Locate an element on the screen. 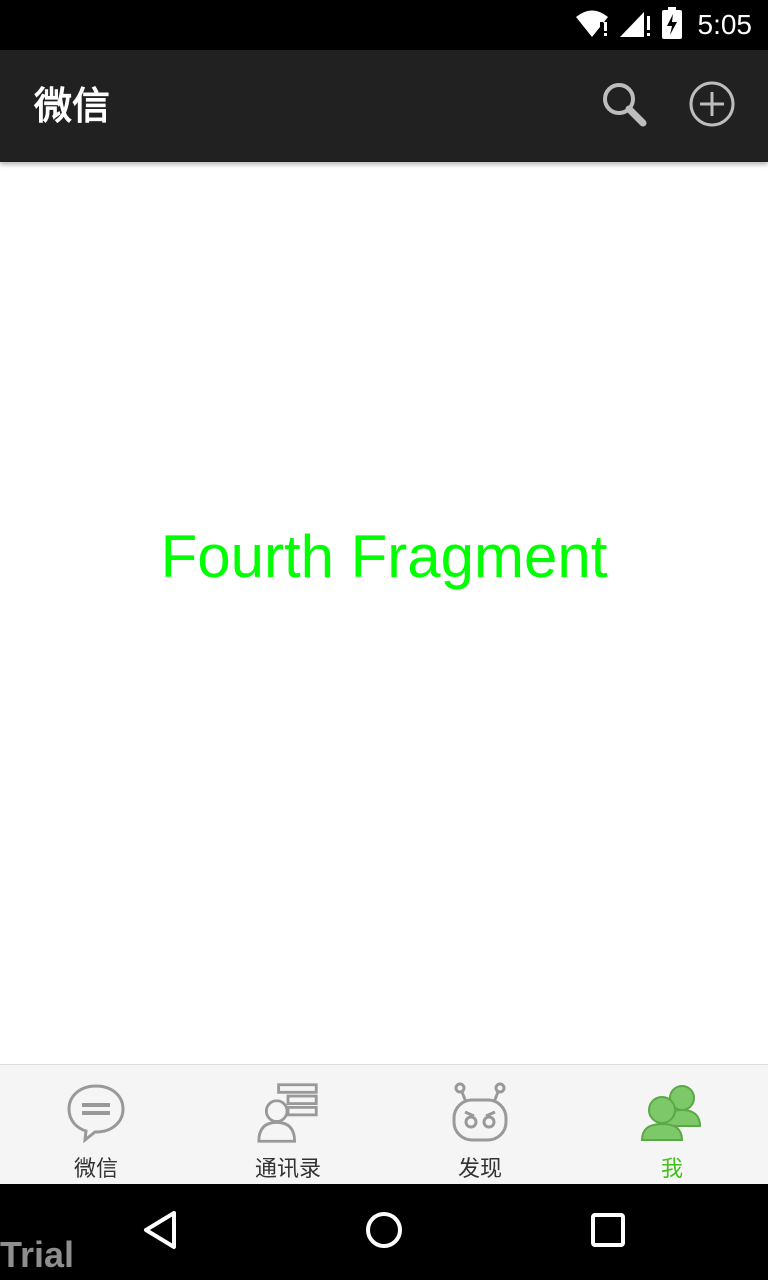 The image size is (768, 1280). chat-bubble-icon is located at coordinates (96, 1113).